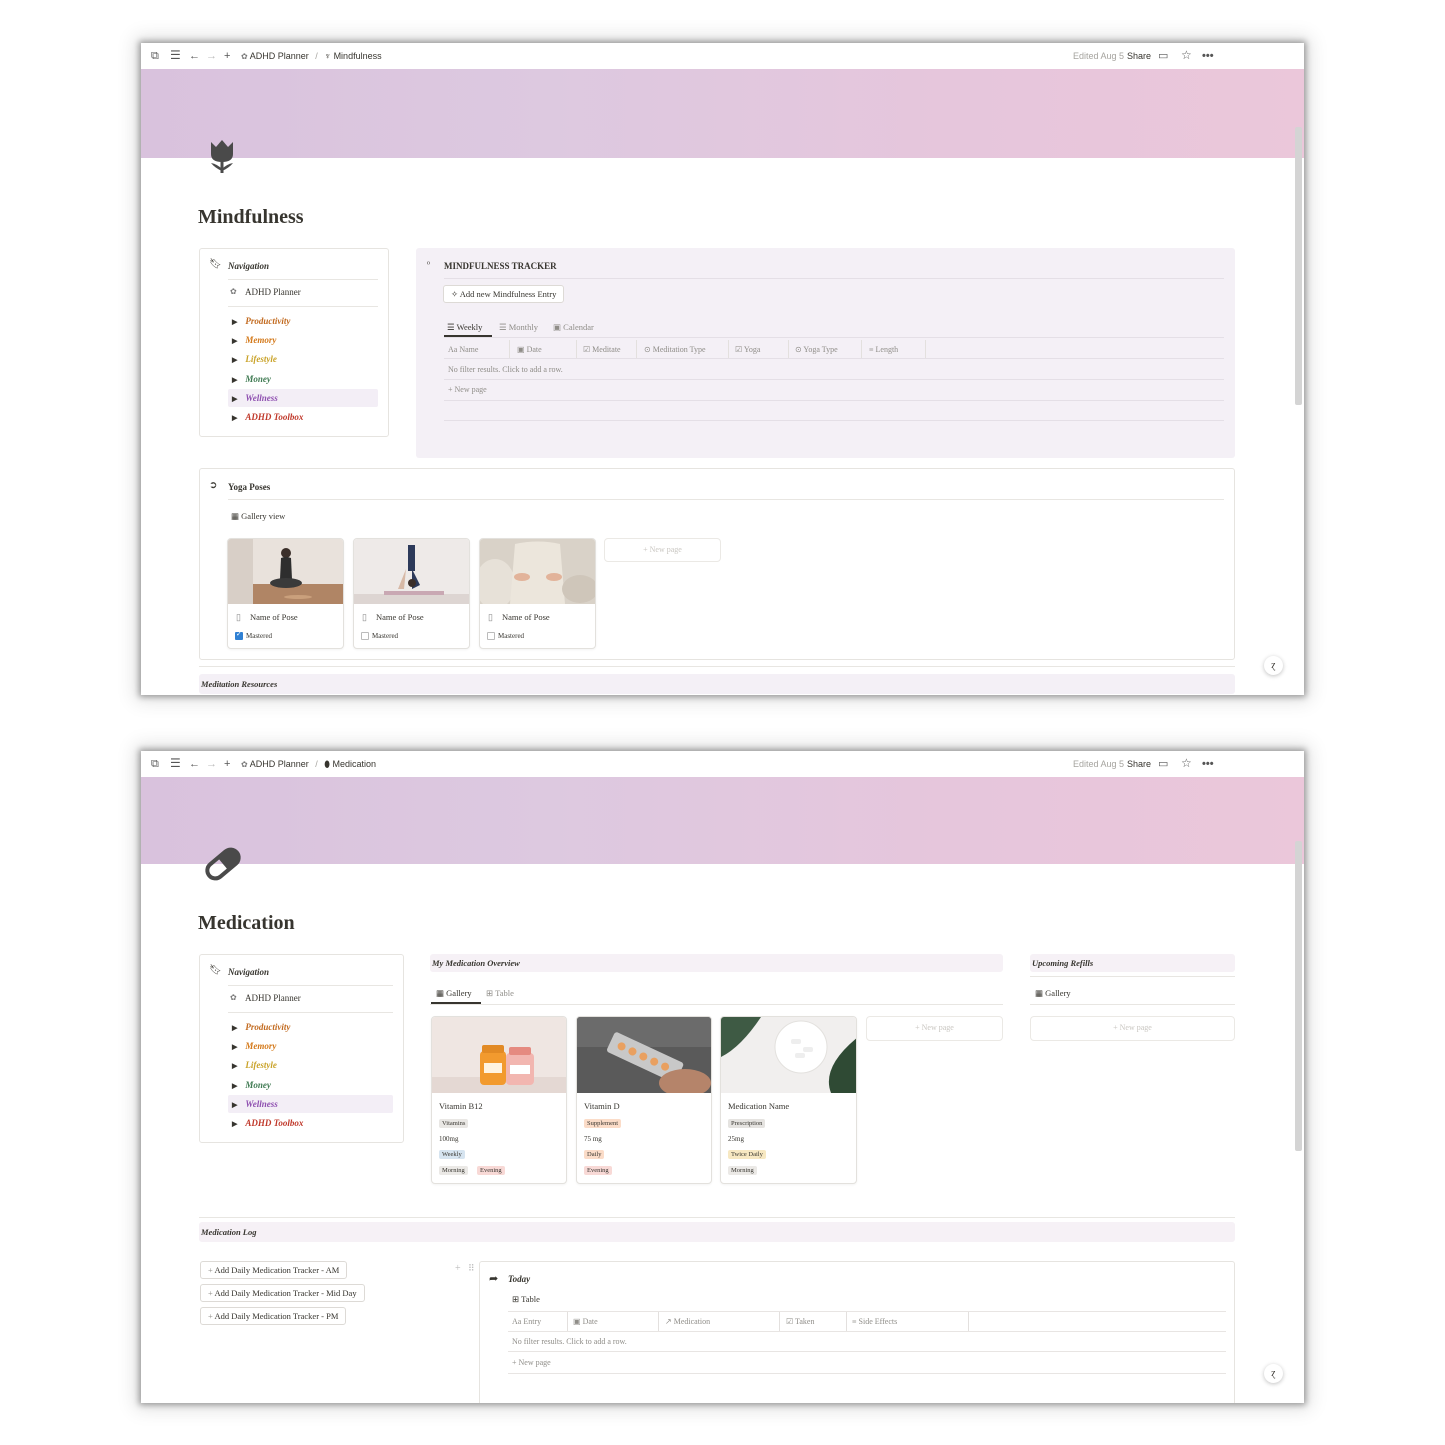  What do you see at coordinates (816, 349) in the screenshot?
I see `column-yoga-type: ⊙ Yoga Type` at bounding box center [816, 349].